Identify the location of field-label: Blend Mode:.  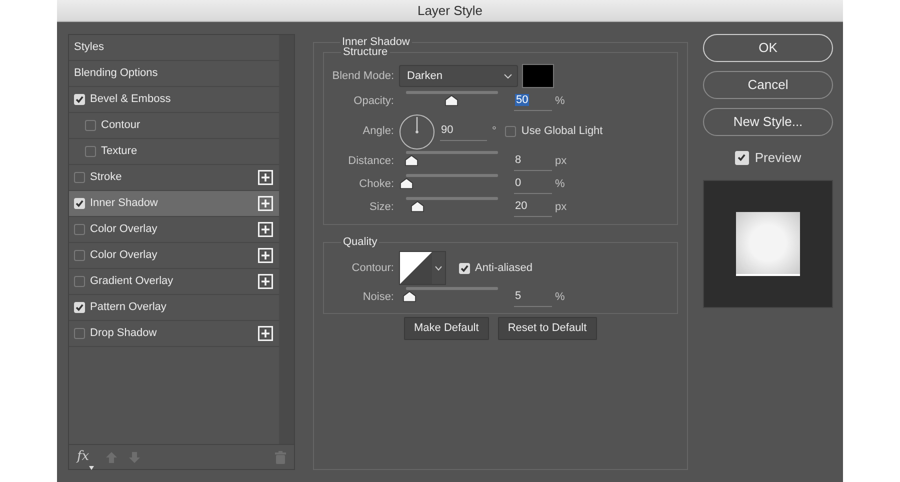
(362, 76).